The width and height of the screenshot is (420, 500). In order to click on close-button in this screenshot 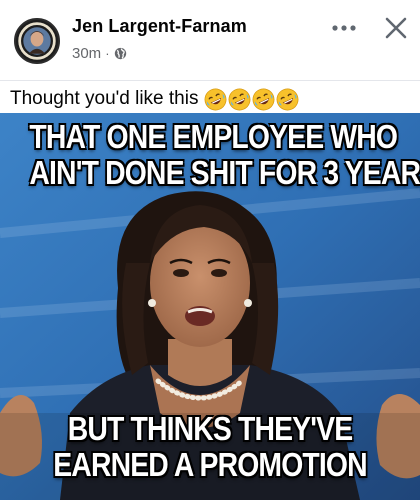, I will do `click(396, 28)`.